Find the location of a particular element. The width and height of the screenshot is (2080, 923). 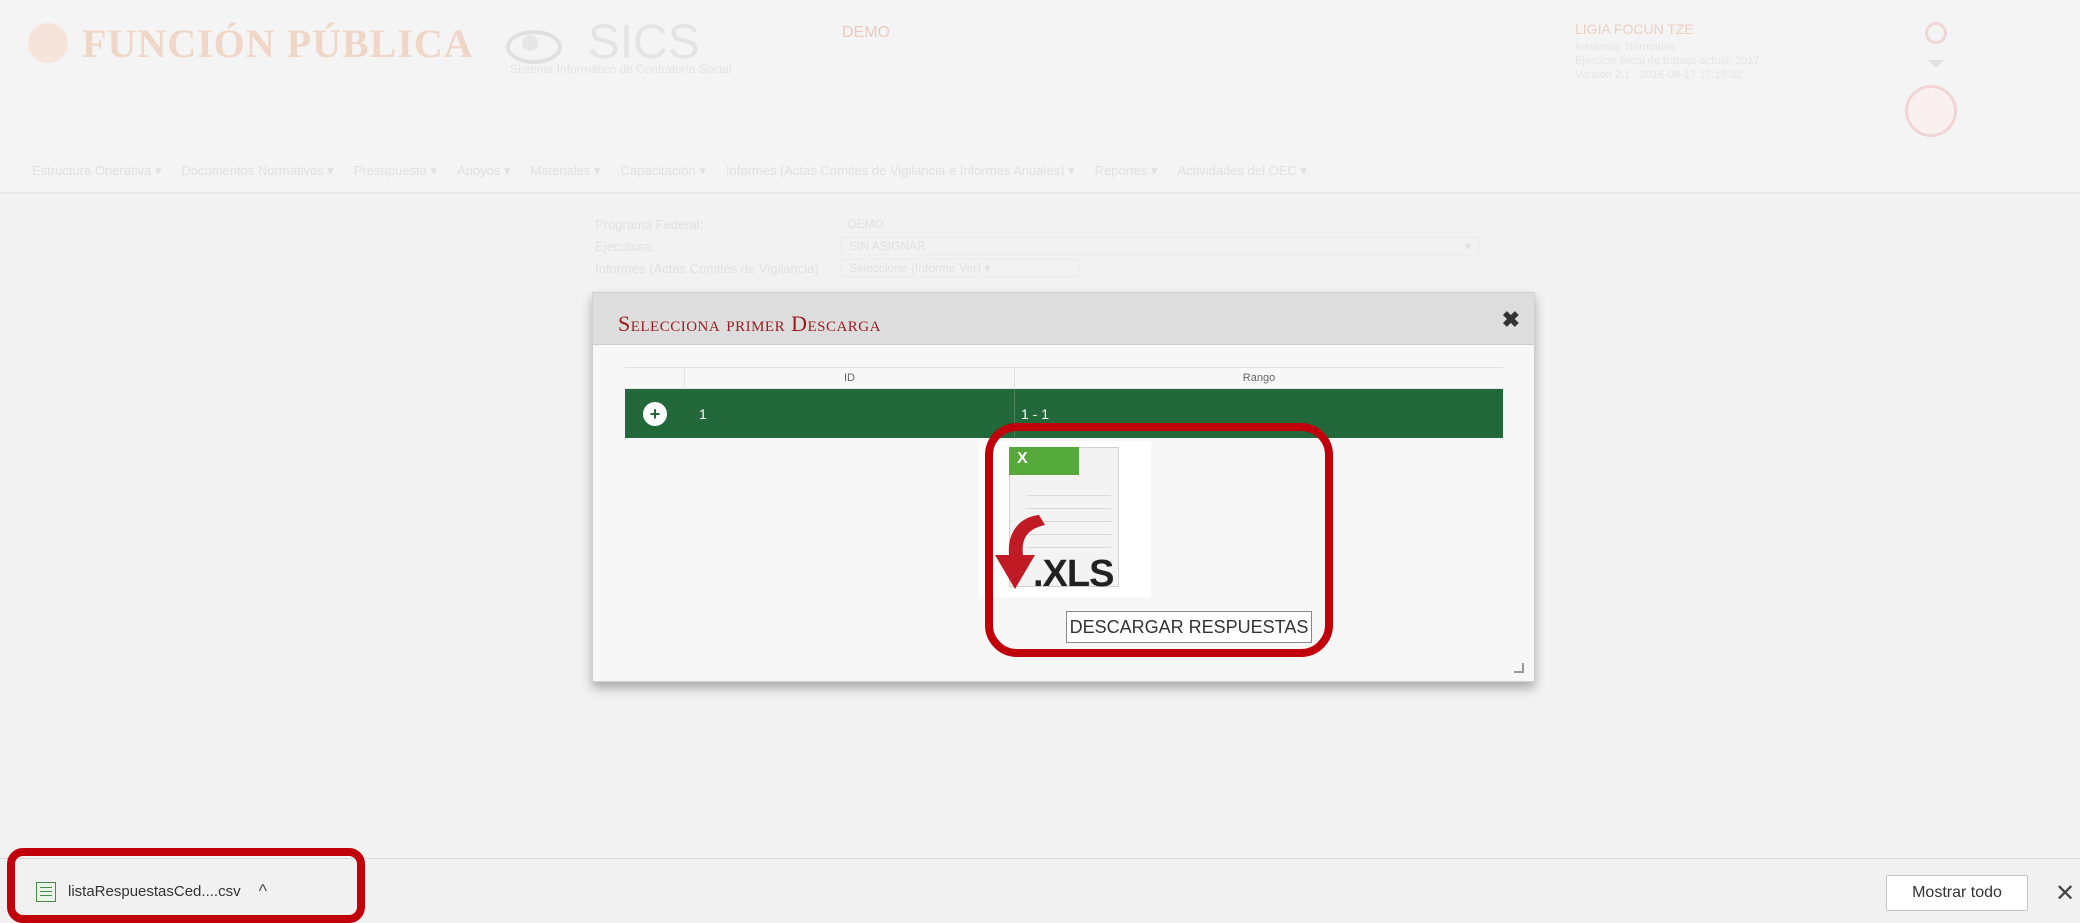

executor-label: Ejecutora: is located at coordinates (624, 246).